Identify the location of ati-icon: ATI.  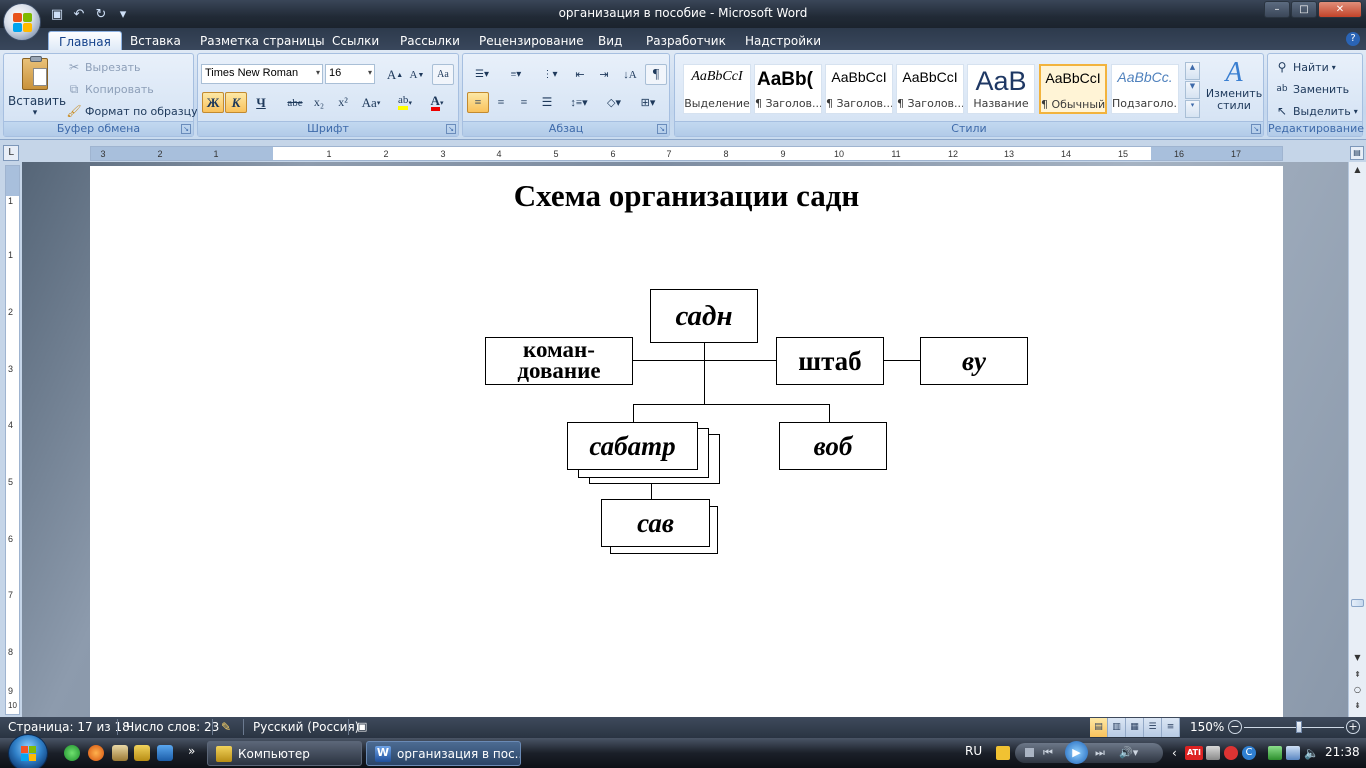
(1194, 753).